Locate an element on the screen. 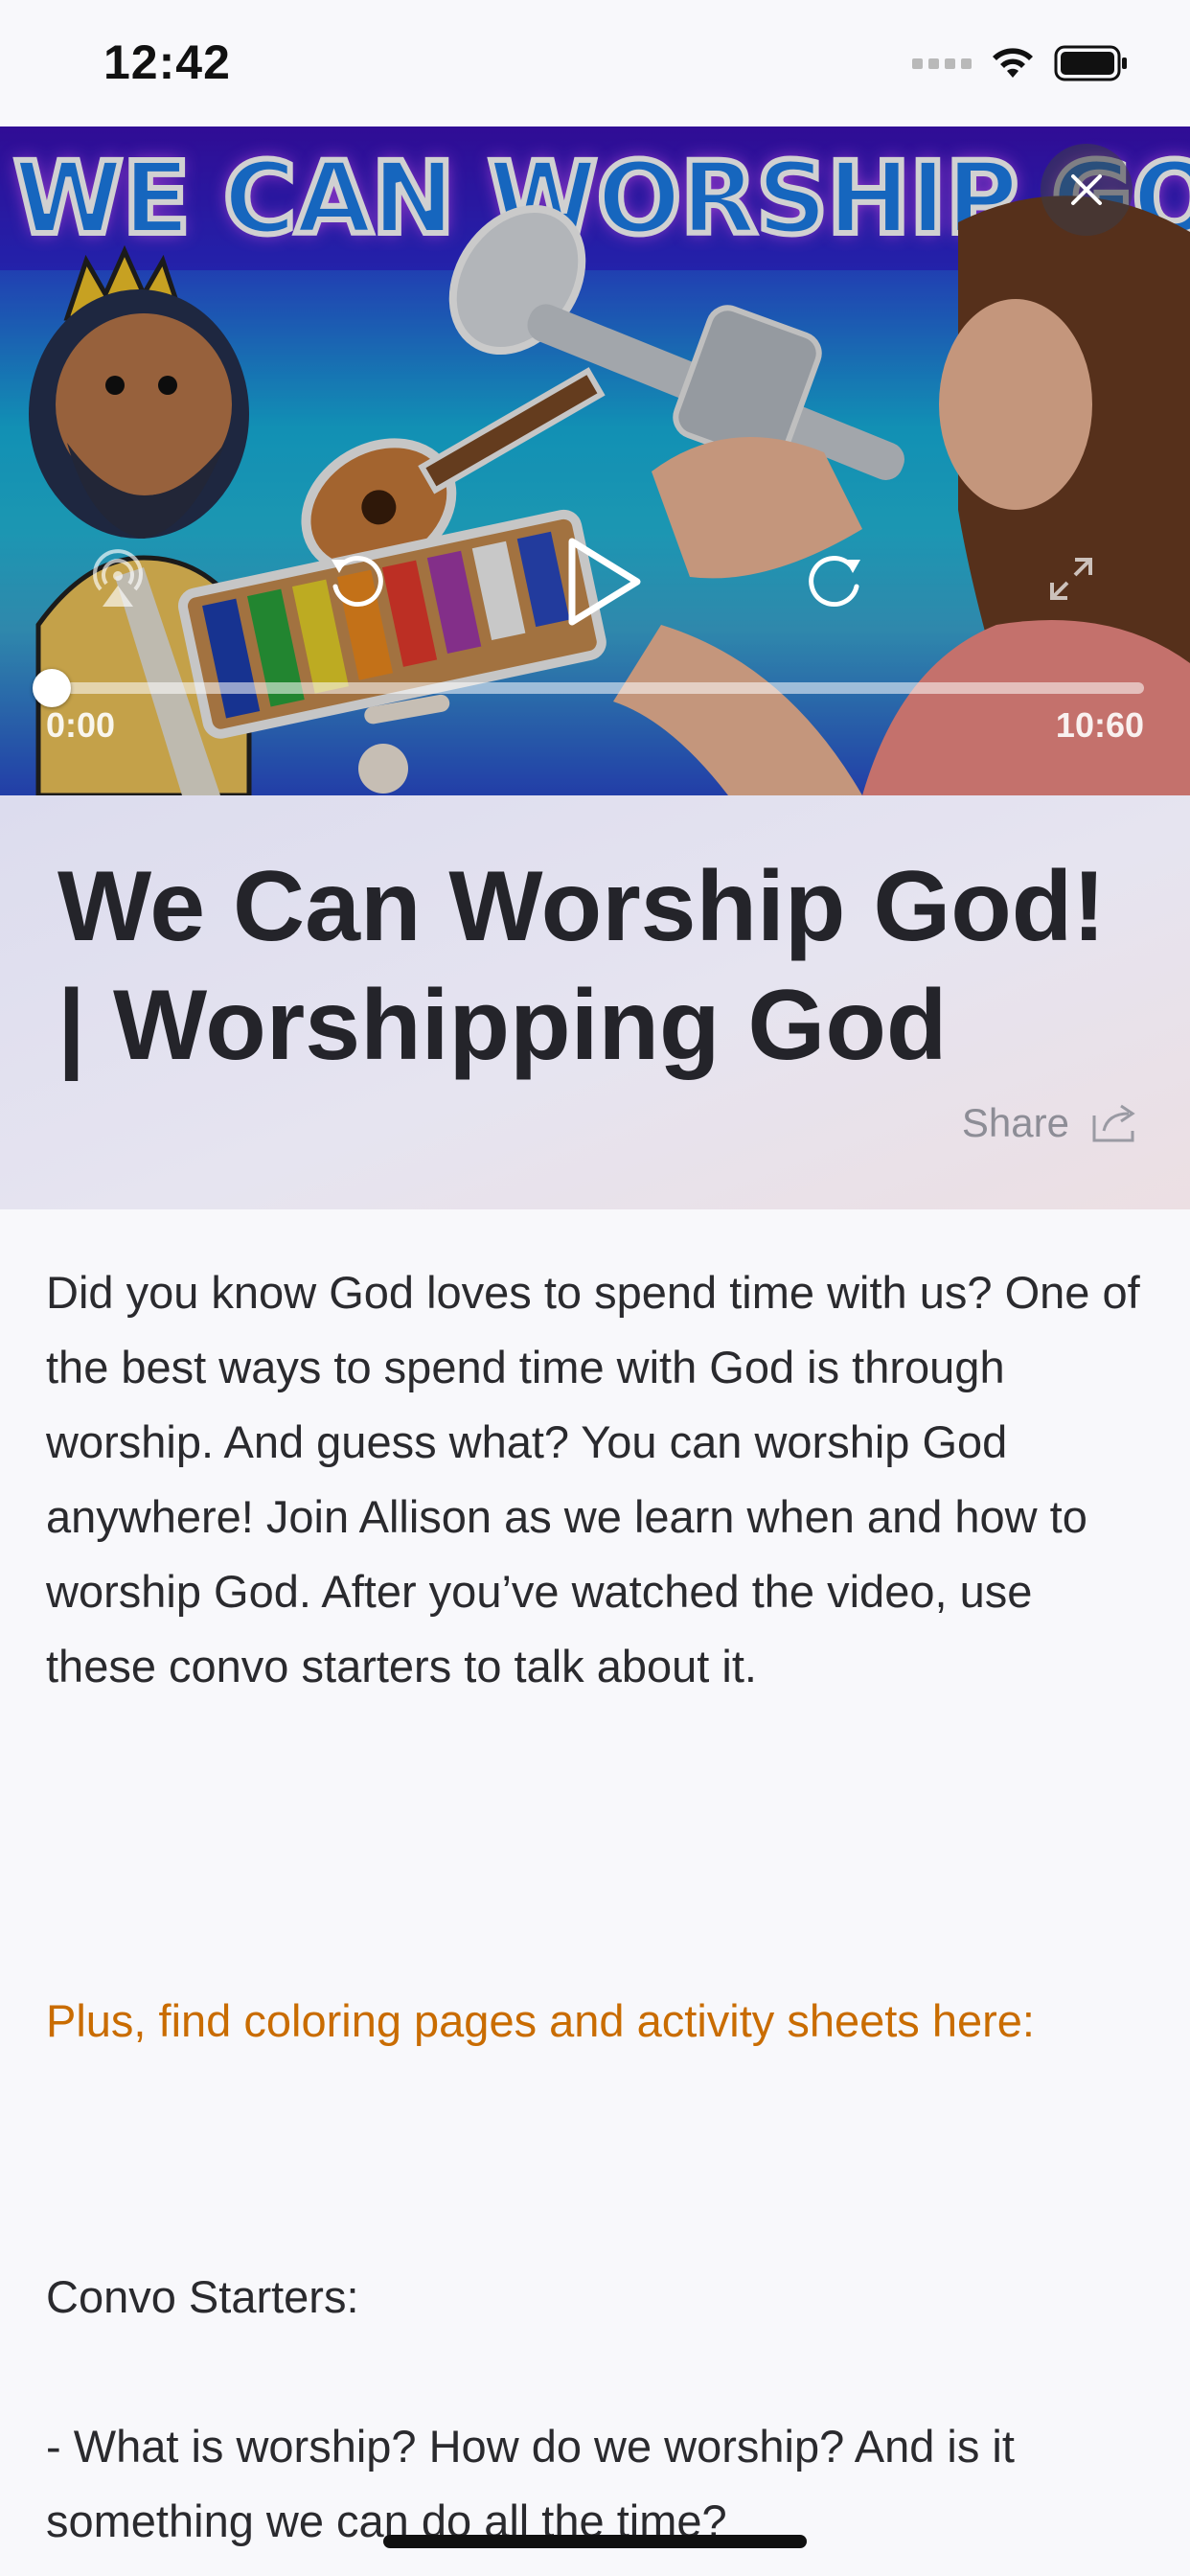 This screenshot has height=2576, width=1190. progress-track is located at coordinates (597, 688).